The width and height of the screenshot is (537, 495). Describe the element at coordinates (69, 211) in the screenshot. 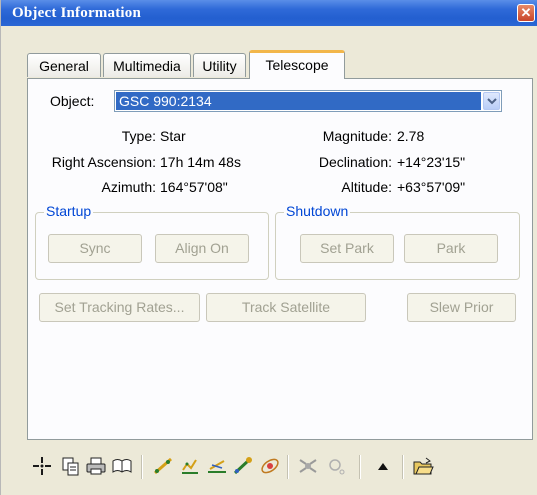

I see `startup-legend: Startup` at that location.